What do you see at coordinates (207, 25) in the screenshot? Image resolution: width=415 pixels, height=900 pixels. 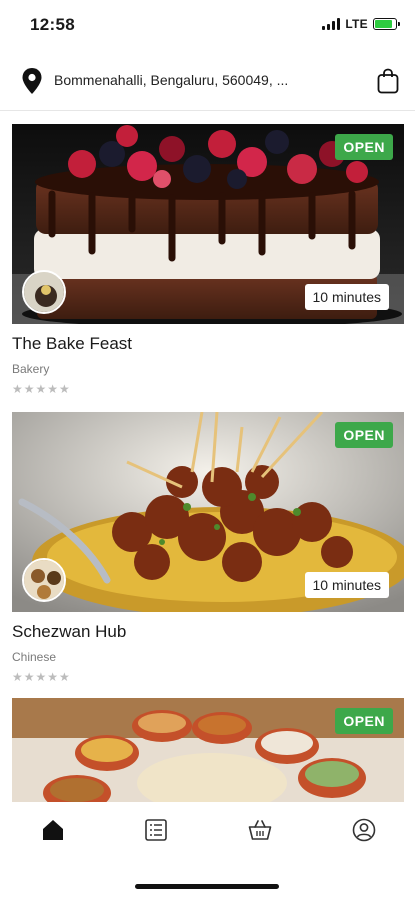 I see `status-bar: 12:58 LTE` at bounding box center [207, 25].